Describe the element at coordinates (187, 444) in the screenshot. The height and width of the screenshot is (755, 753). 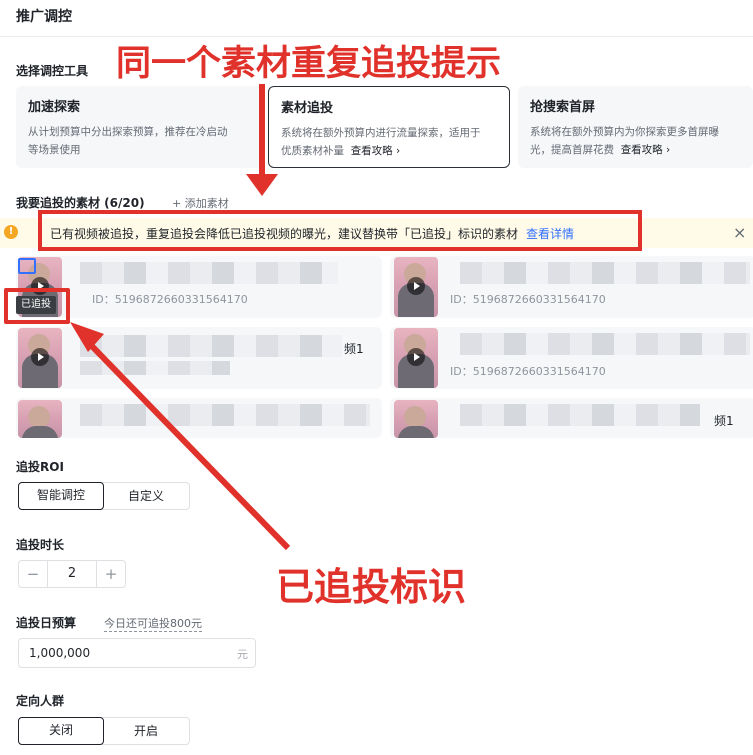
I see `annotation-arrow-diagonal` at that location.